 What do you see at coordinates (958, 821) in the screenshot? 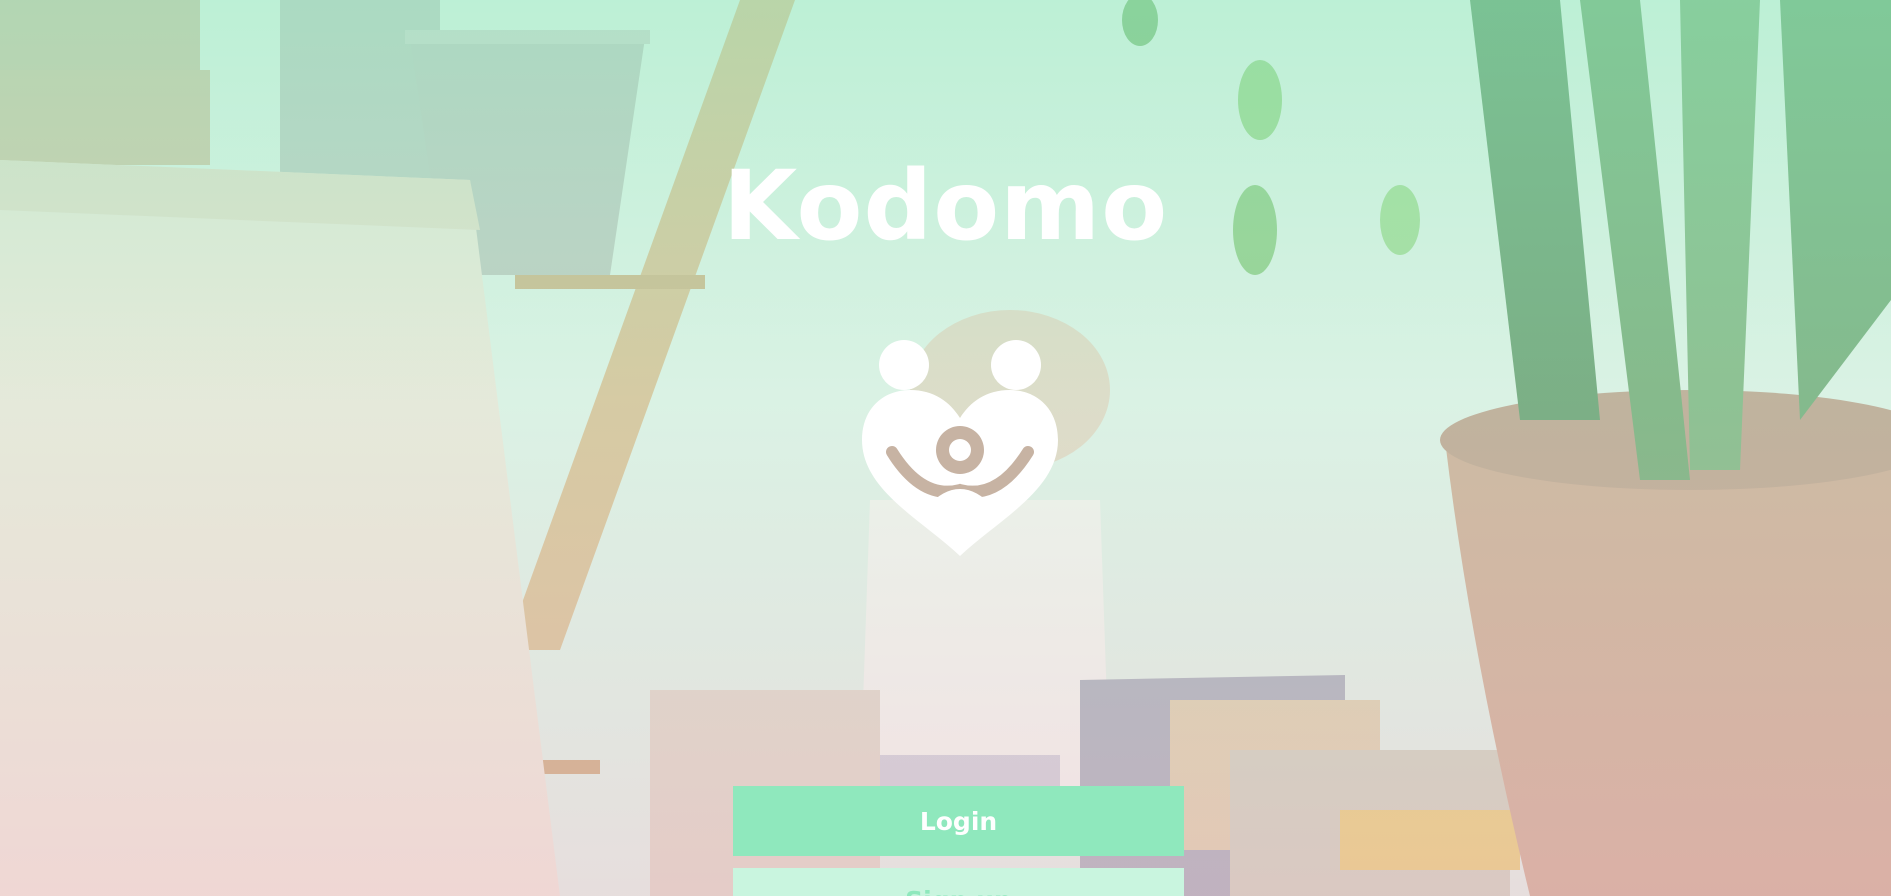
I see `login-button: Login` at bounding box center [958, 821].